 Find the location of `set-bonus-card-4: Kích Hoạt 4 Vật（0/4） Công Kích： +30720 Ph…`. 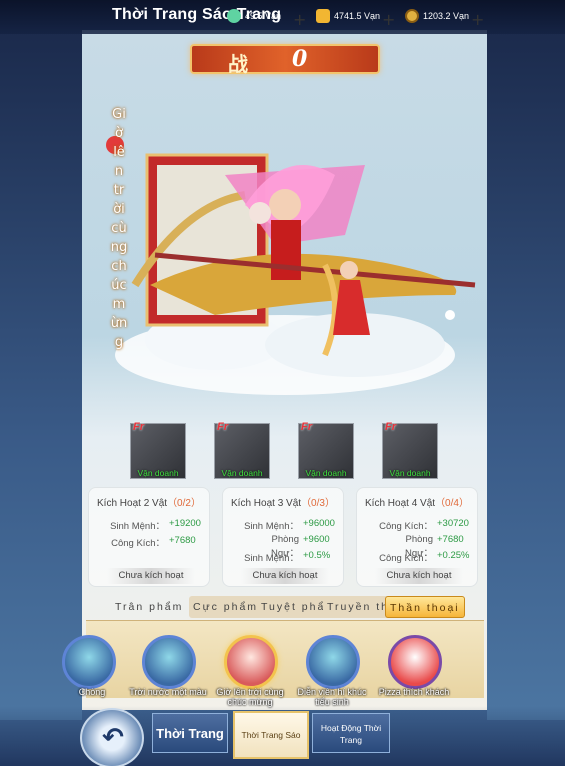

set-bonus-card-4: Kích Hoạt 4 Vật（0/4） Công Kích： +30720 Ph… is located at coordinates (417, 537).